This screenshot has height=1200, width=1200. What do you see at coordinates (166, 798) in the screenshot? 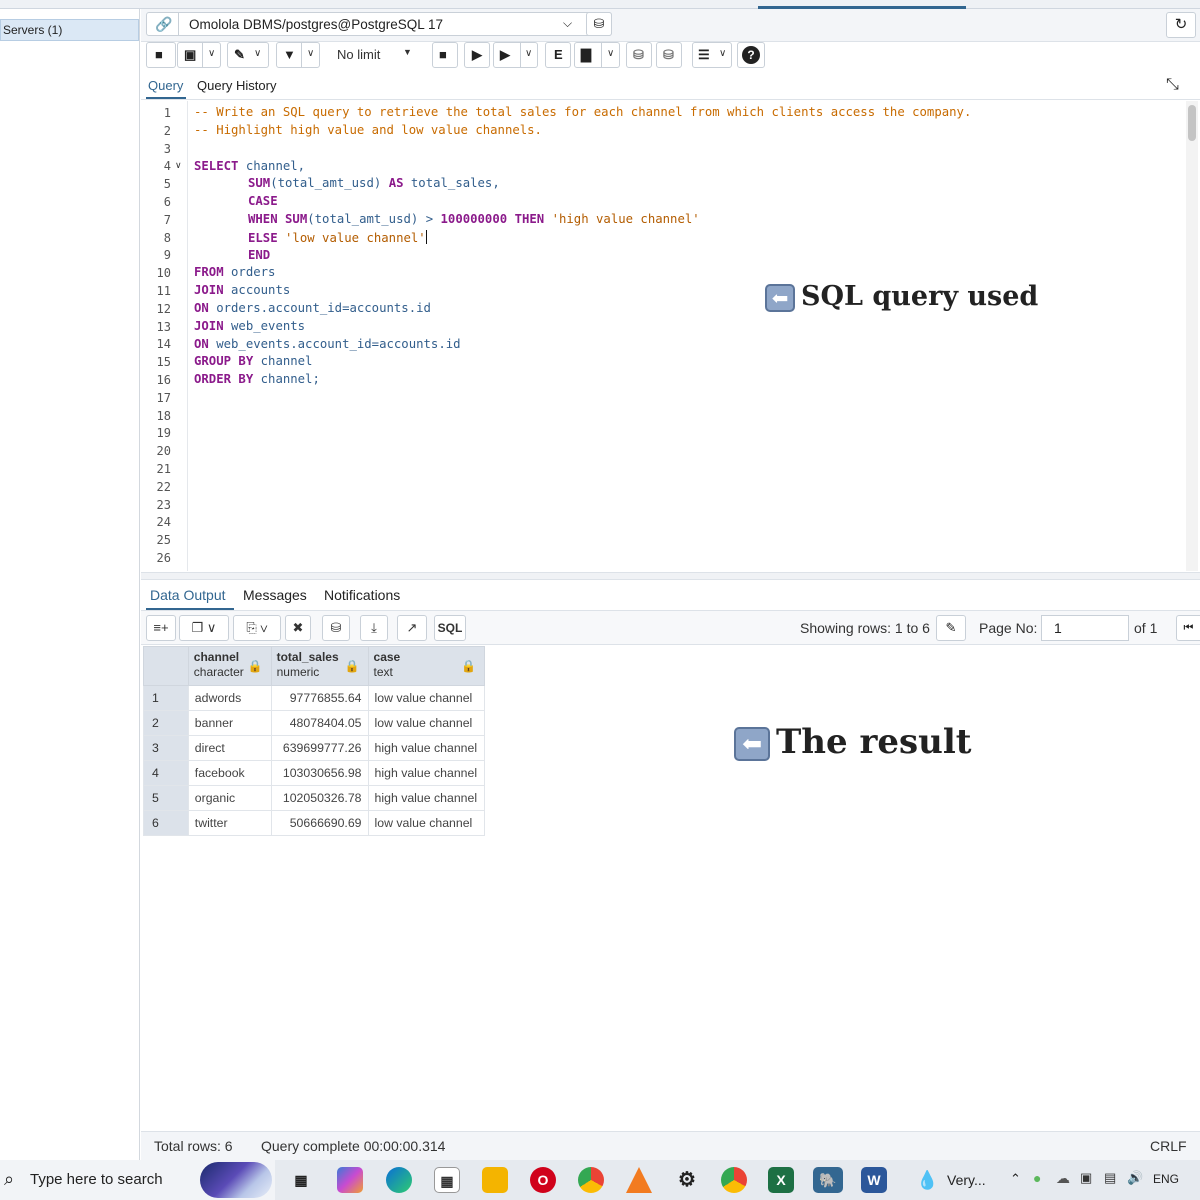
I see `row-number: 5` at bounding box center [166, 798].